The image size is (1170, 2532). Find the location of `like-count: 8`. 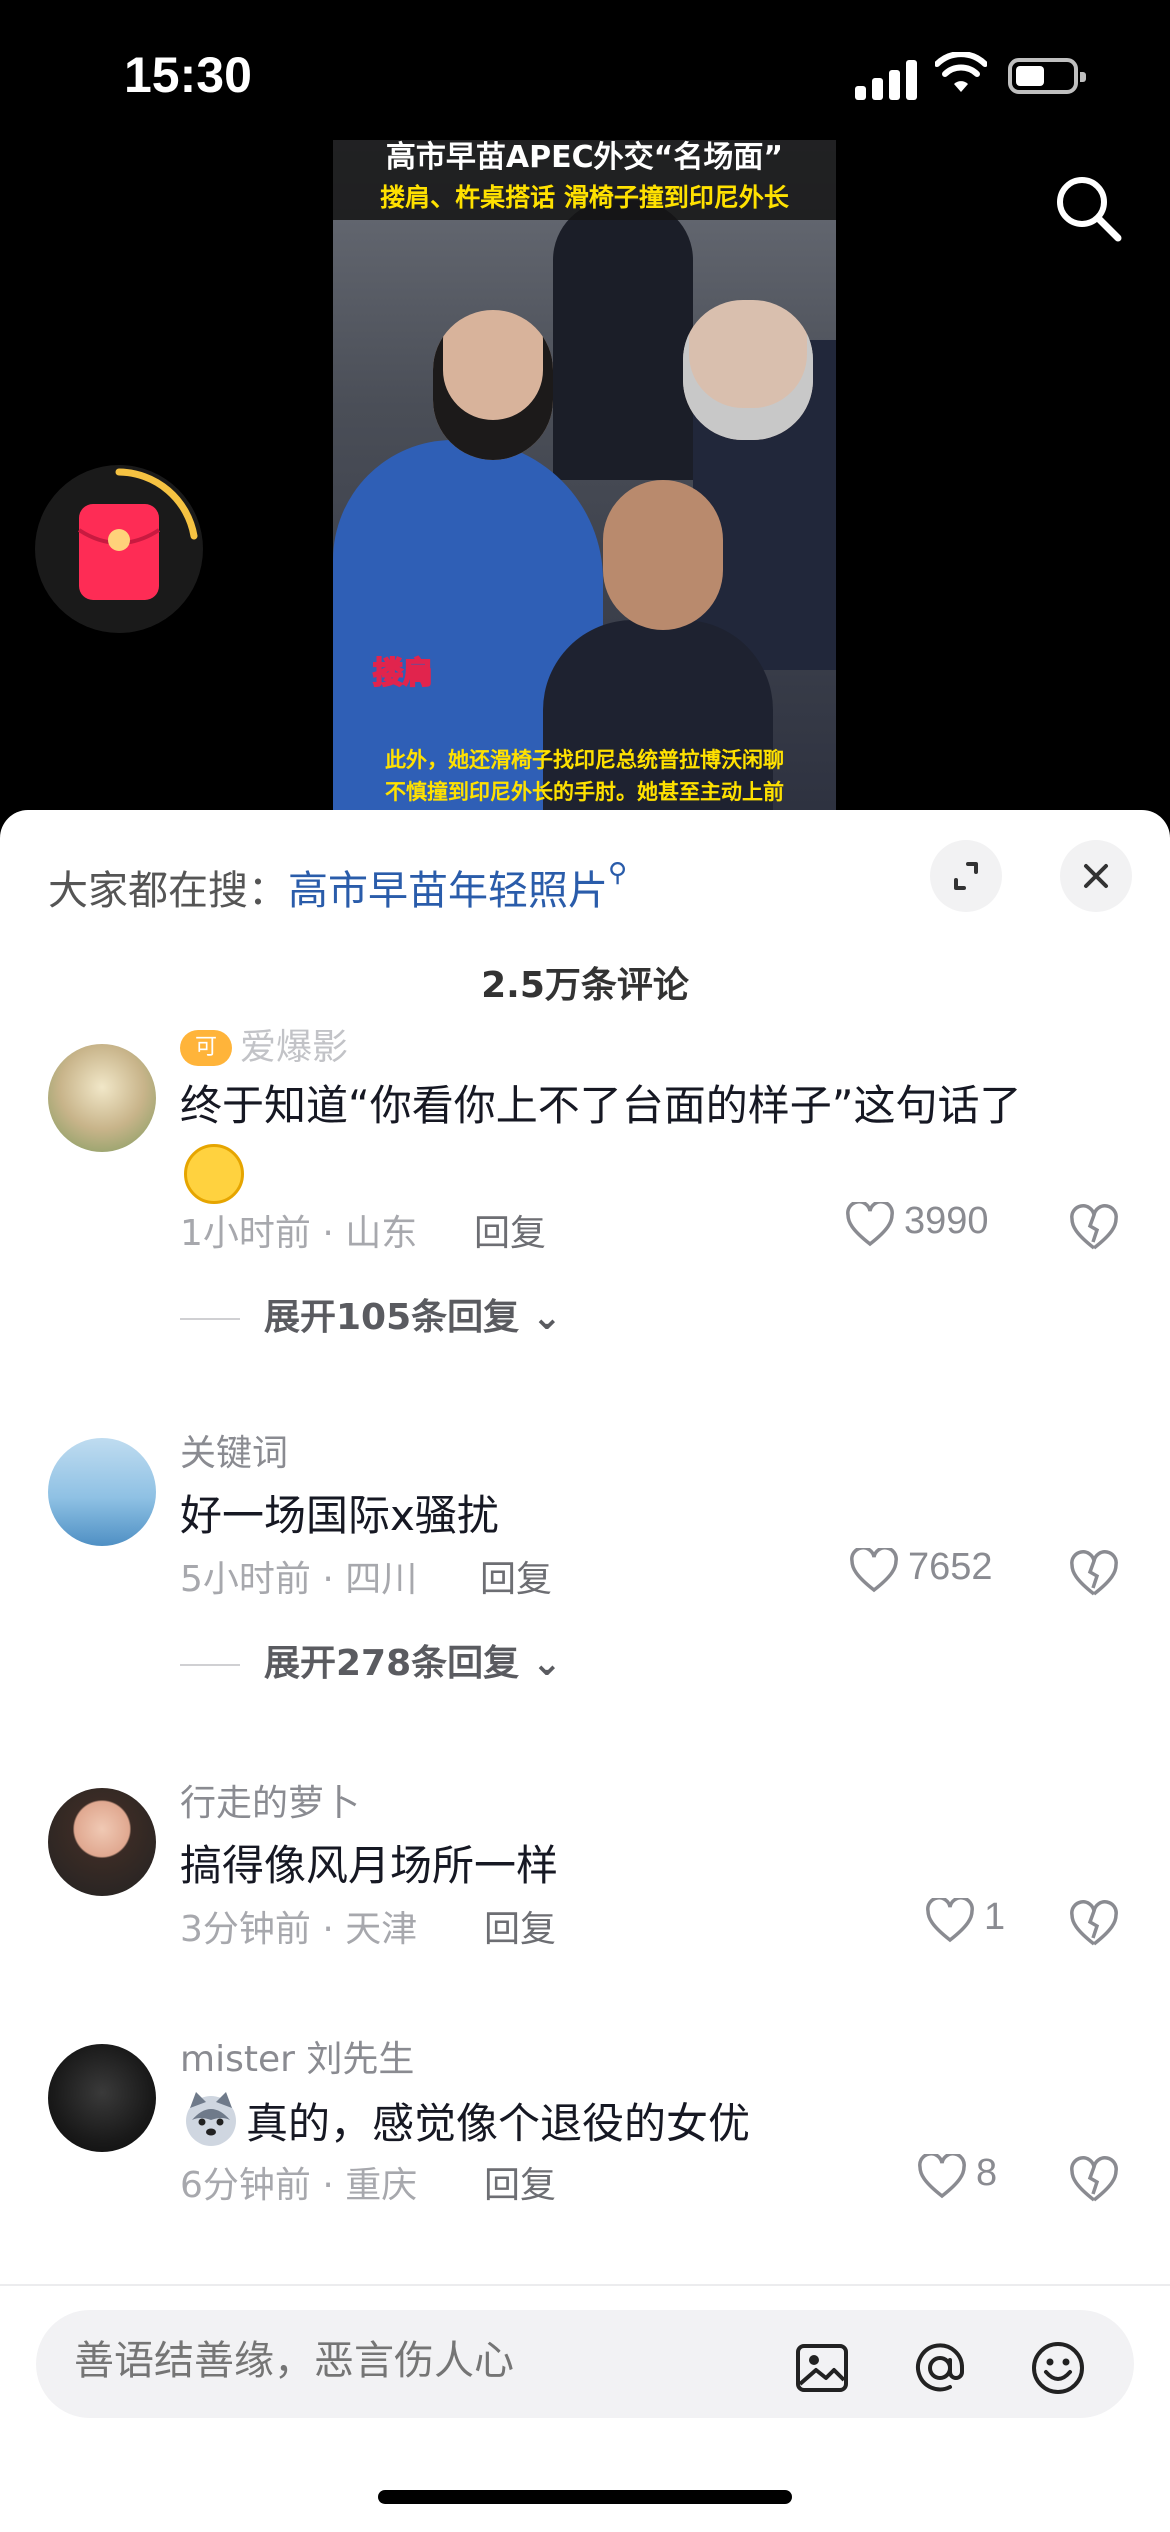

like-count: 8 is located at coordinates (987, 2173).